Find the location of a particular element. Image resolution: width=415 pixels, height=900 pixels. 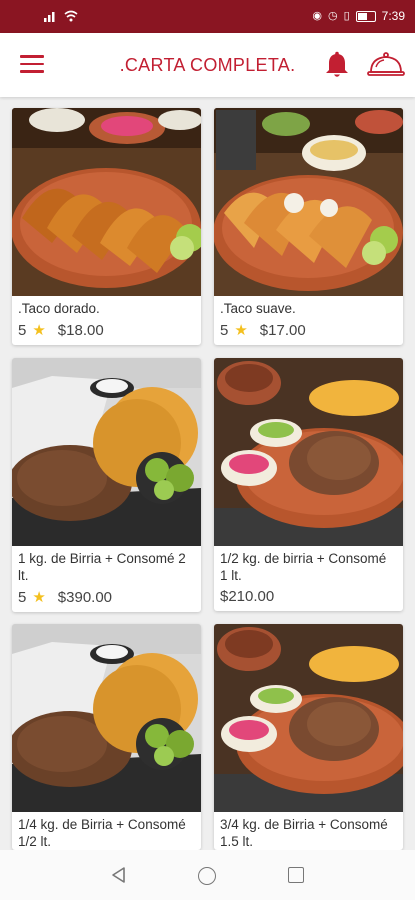

product-meta: $210.00 is located at coordinates (308, 597).